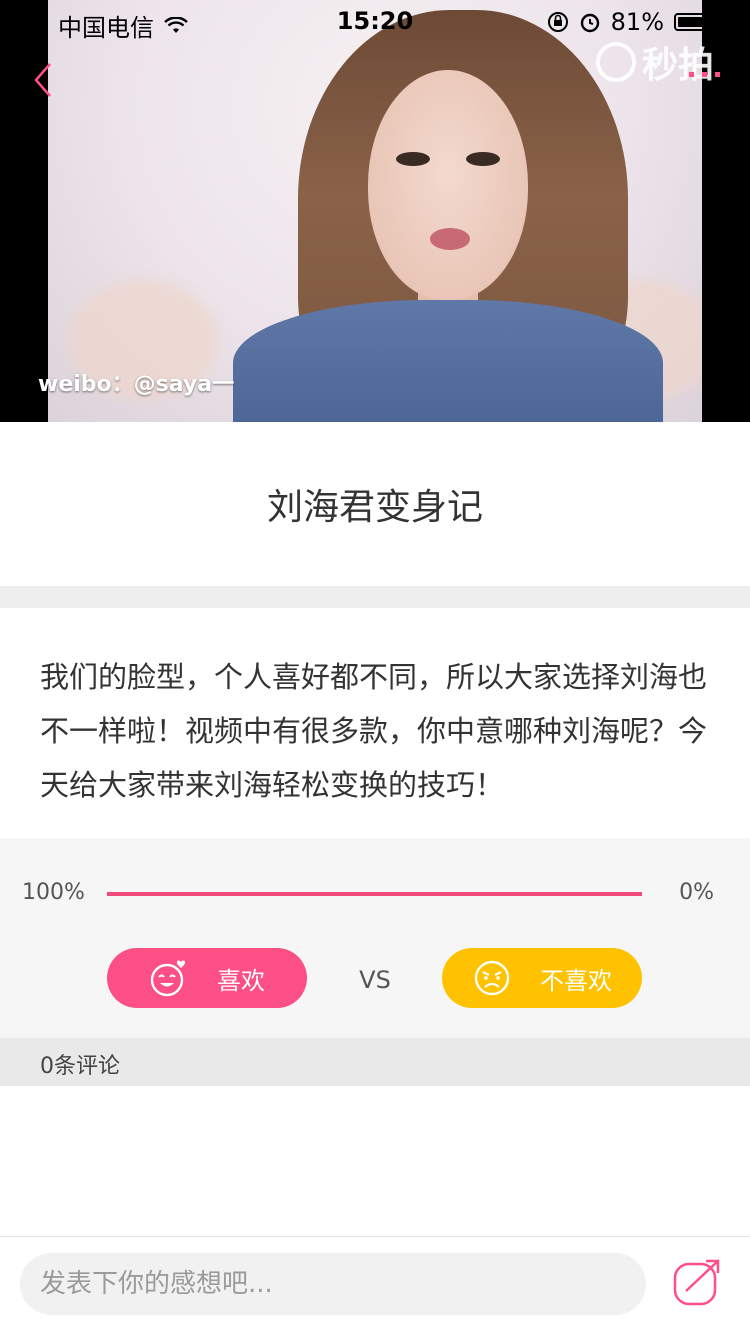  I want to click on battery-icon, so click(692, 22).